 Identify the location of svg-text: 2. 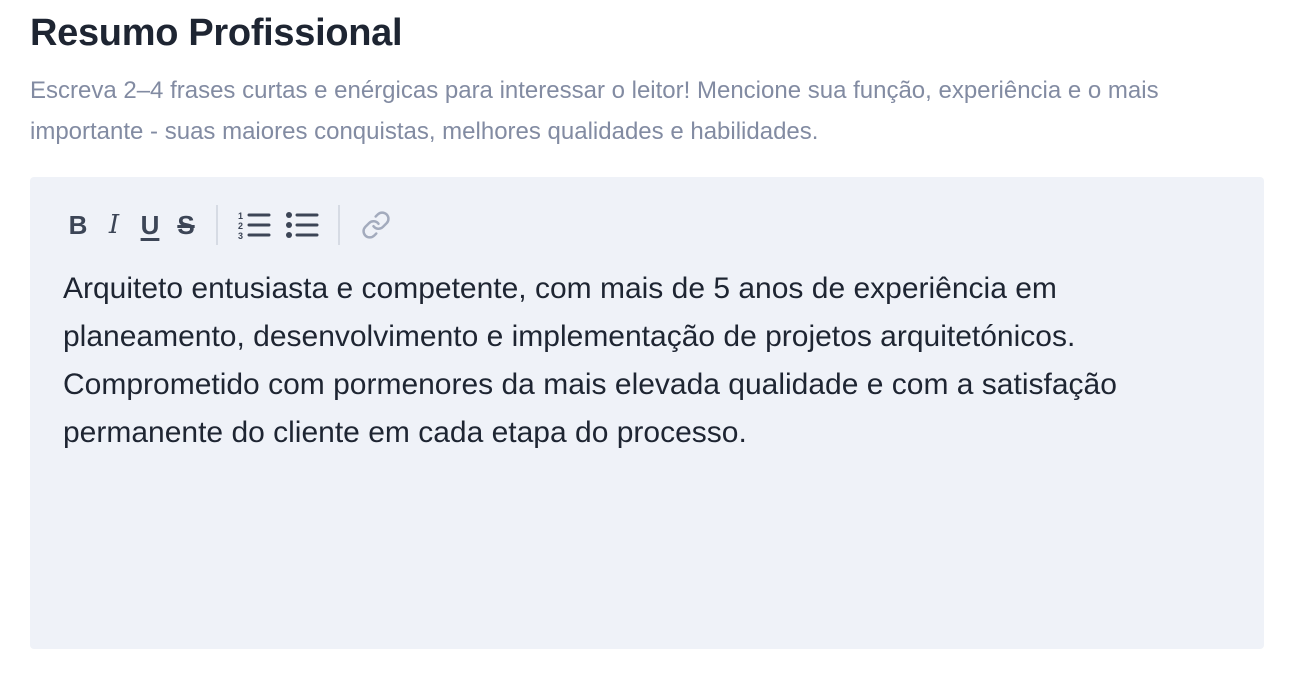
(240, 226).